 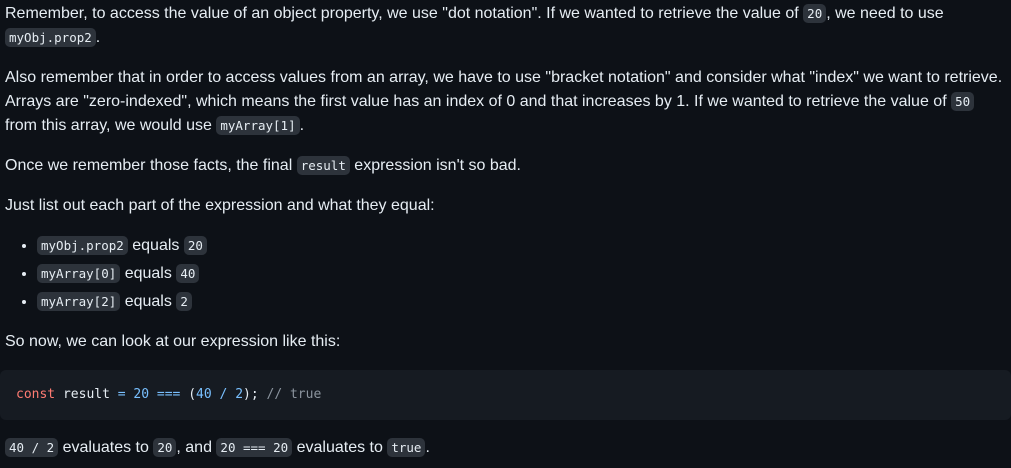 What do you see at coordinates (505, 395) in the screenshot?
I see `code-block: const result = 20 === (40 / 2); // true` at bounding box center [505, 395].